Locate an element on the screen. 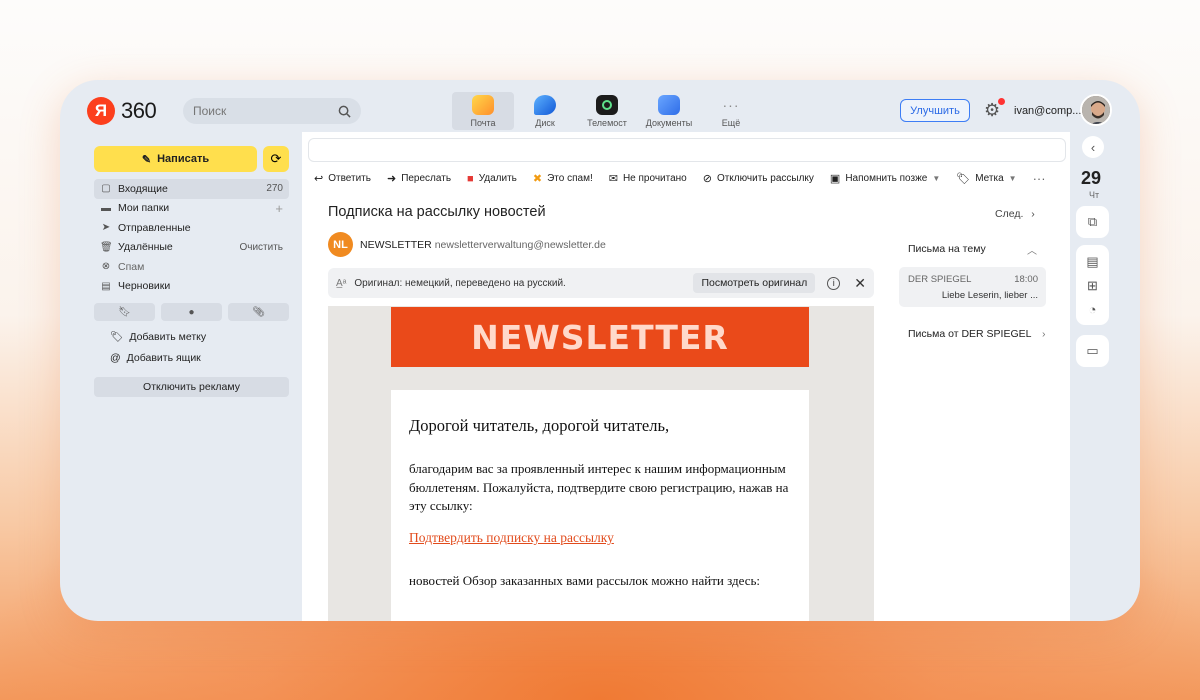 The width and height of the screenshot is (1200, 700). at-icon: @ is located at coordinates (115, 358).